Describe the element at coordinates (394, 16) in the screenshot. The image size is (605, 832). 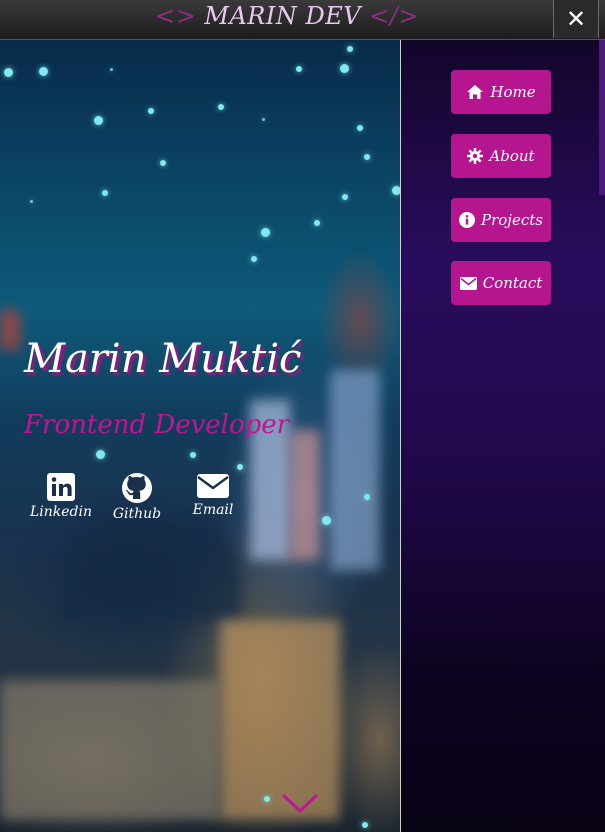
I see `brand-close-tag: </>` at that location.